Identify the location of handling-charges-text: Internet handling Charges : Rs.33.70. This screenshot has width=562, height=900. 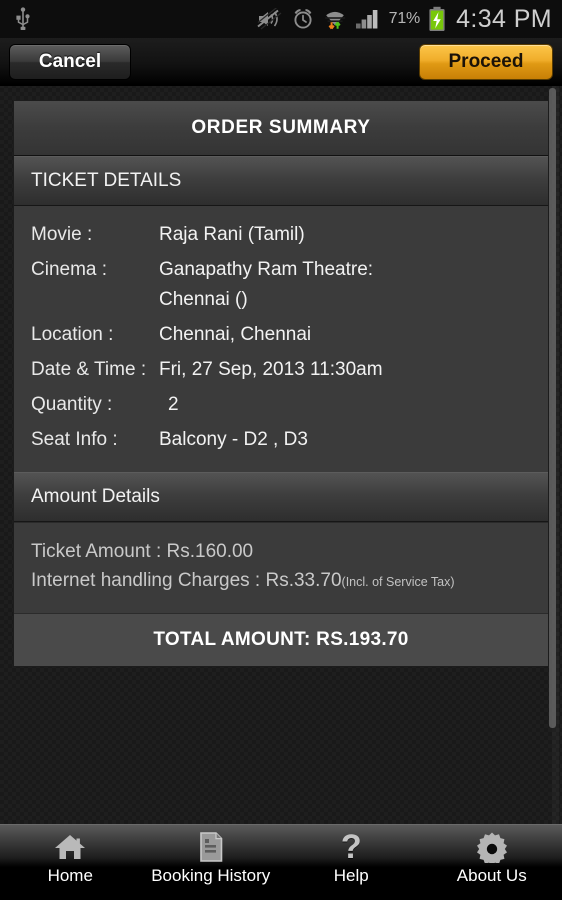
(186, 580).